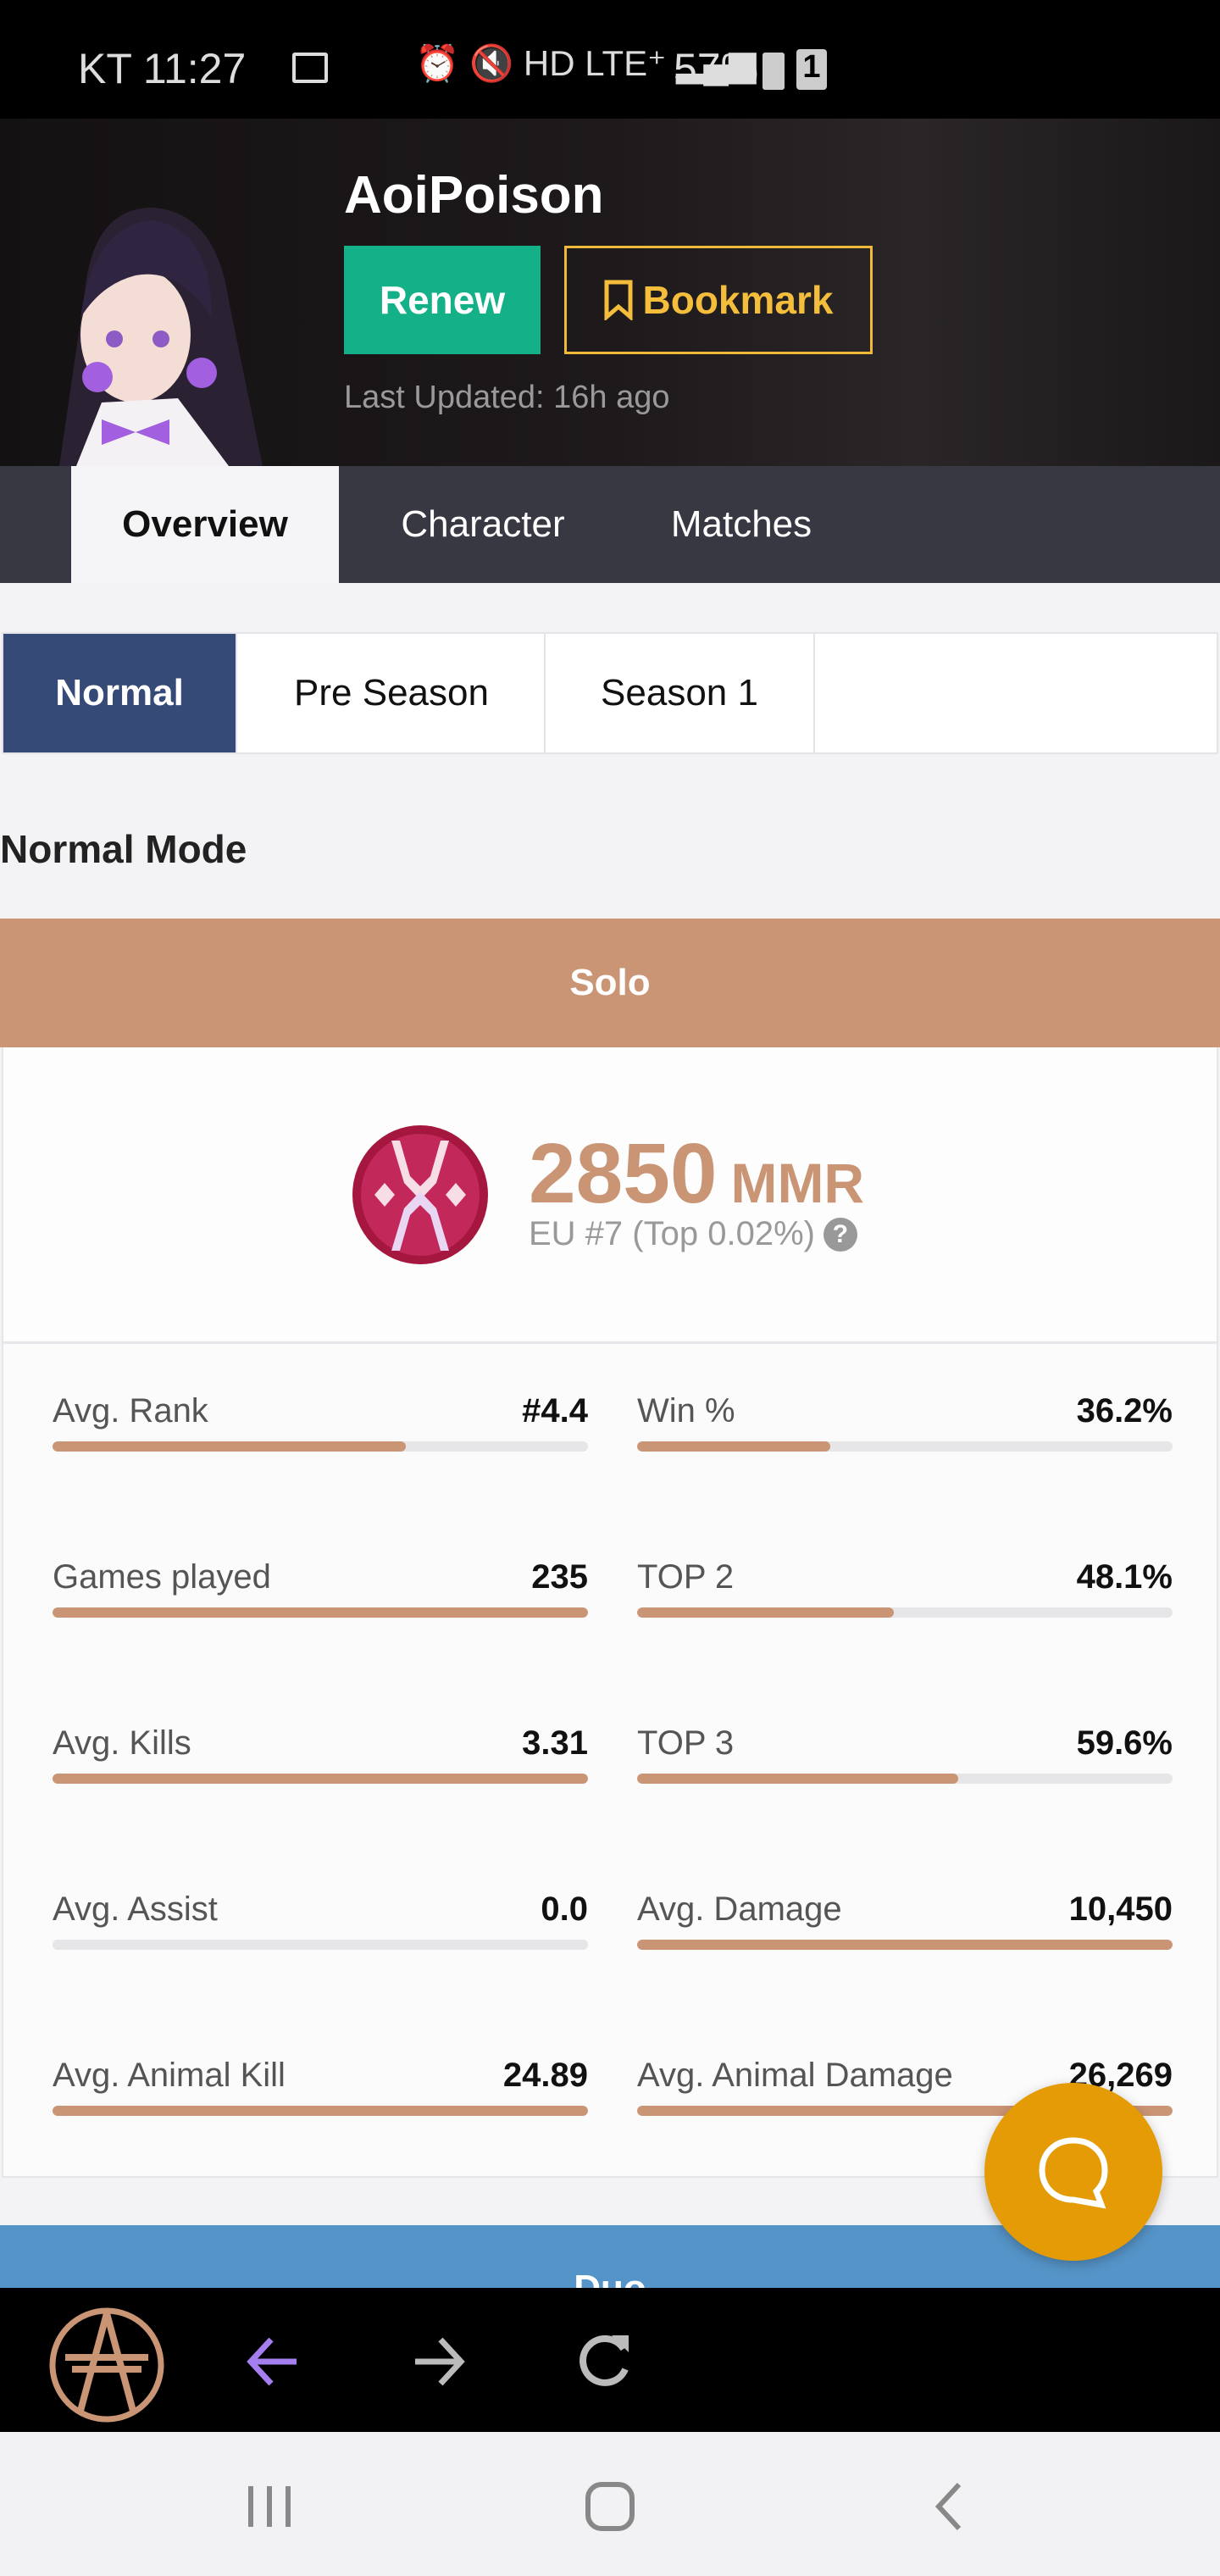 The width and height of the screenshot is (1220, 2576). What do you see at coordinates (739, 1909) in the screenshot?
I see `stat-label: Avg. Damage` at bounding box center [739, 1909].